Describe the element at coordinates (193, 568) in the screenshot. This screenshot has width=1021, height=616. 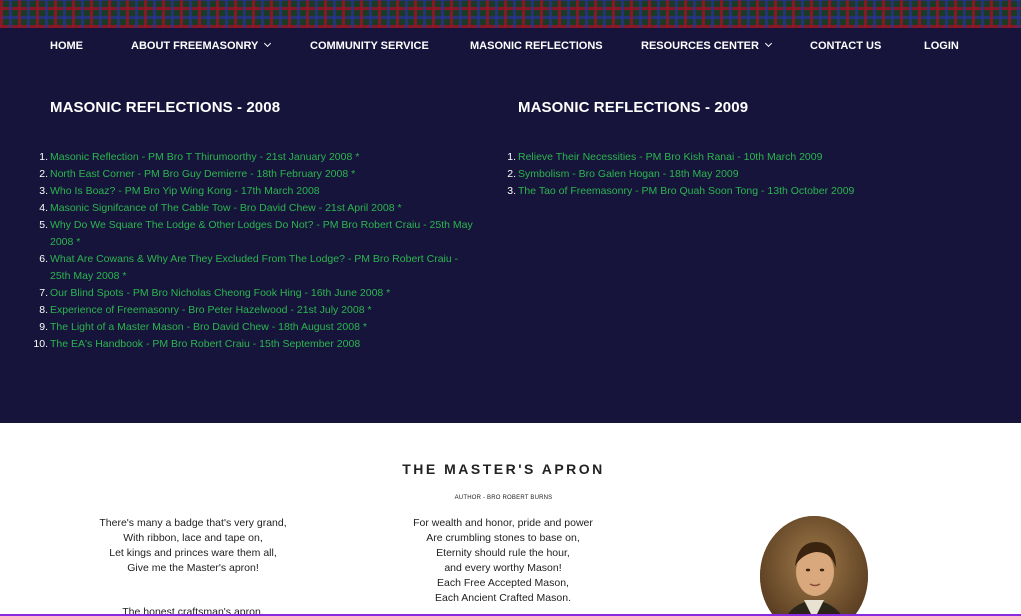
I see `poem-line: Give me the Master's apron!` at that location.